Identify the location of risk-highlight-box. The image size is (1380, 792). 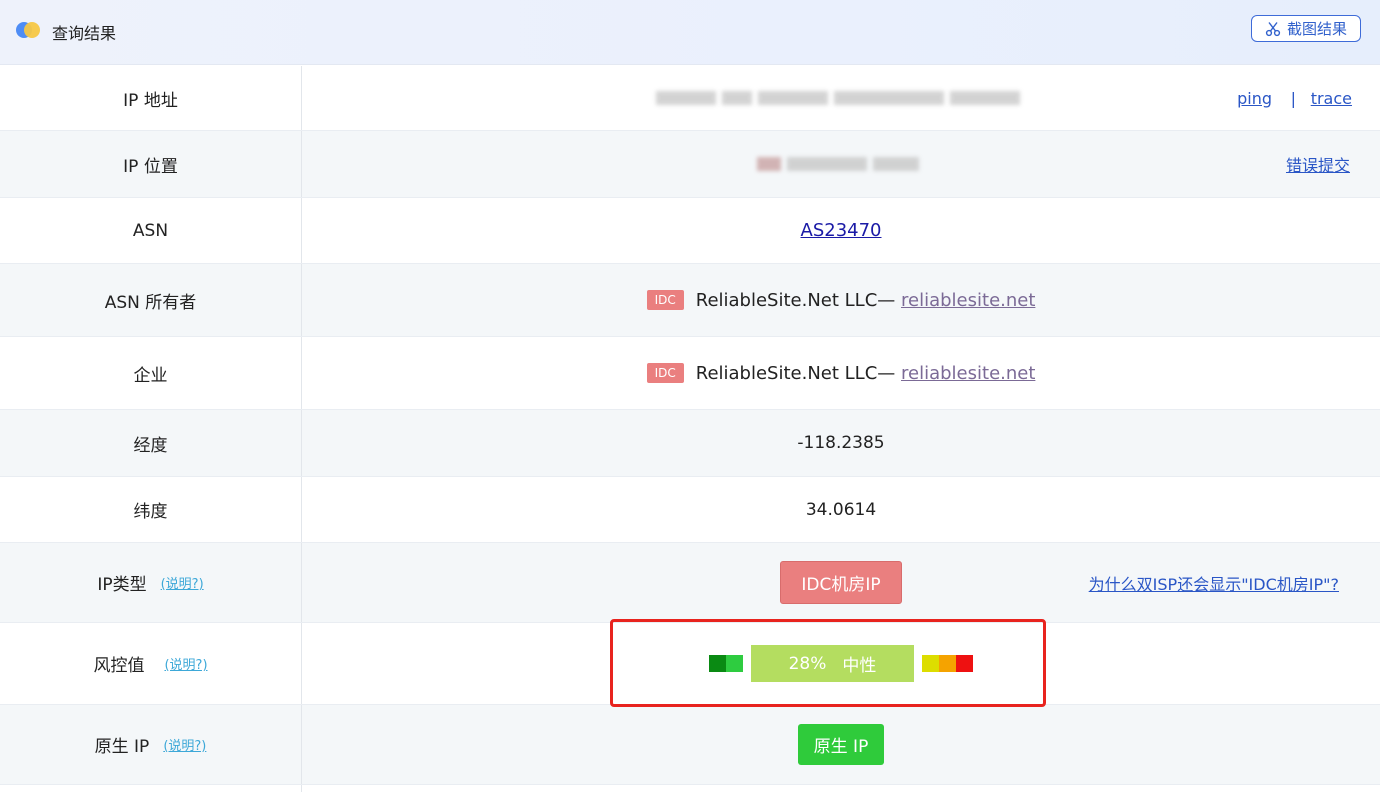
(828, 663).